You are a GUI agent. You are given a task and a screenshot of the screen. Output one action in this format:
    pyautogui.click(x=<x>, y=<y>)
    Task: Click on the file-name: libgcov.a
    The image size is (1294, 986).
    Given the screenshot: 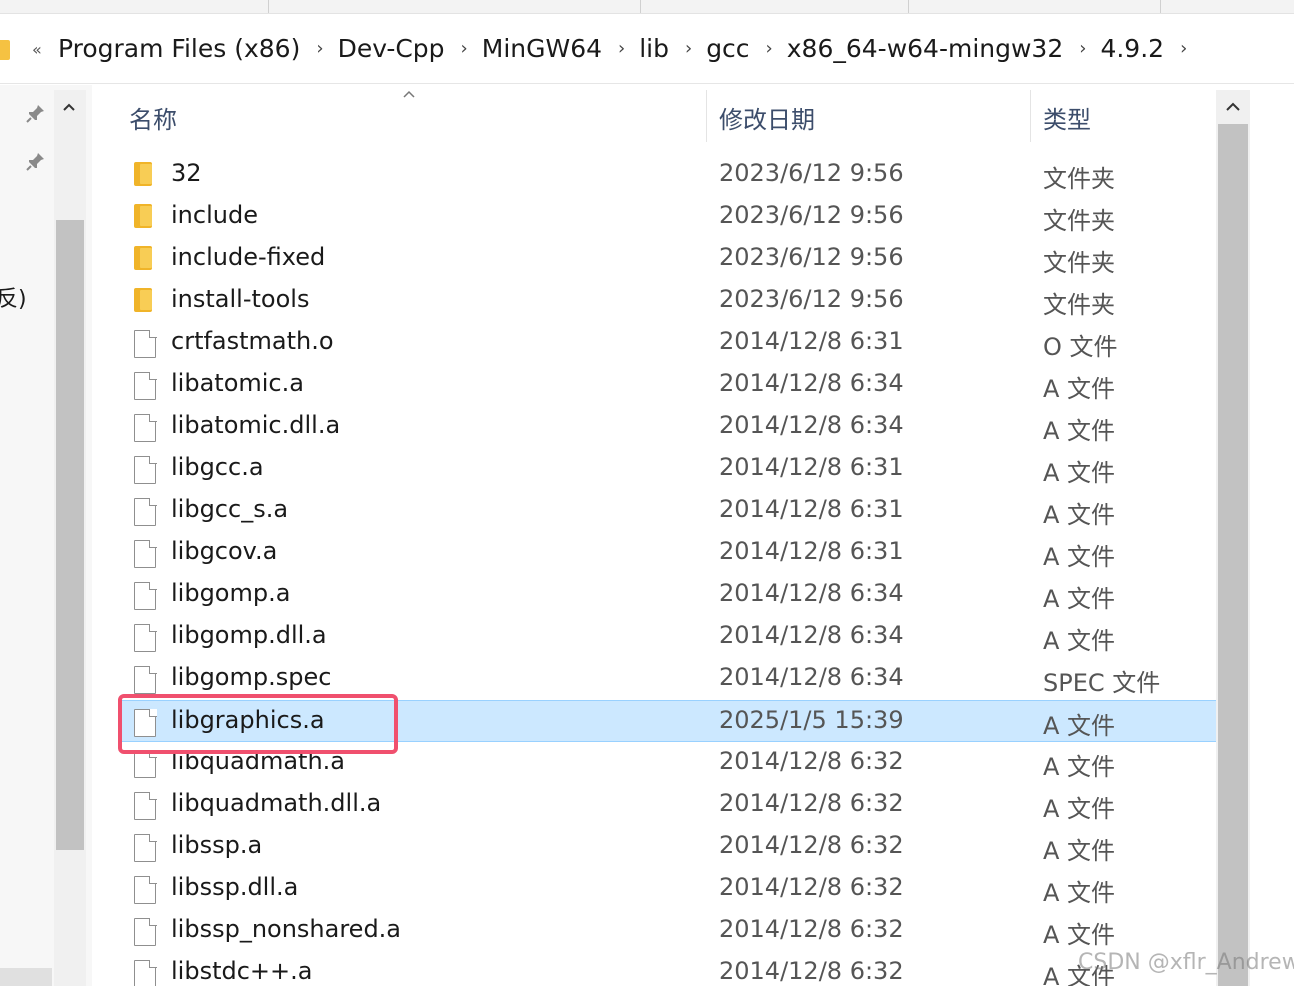 What is the action you would take?
    pyautogui.click(x=224, y=551)
    